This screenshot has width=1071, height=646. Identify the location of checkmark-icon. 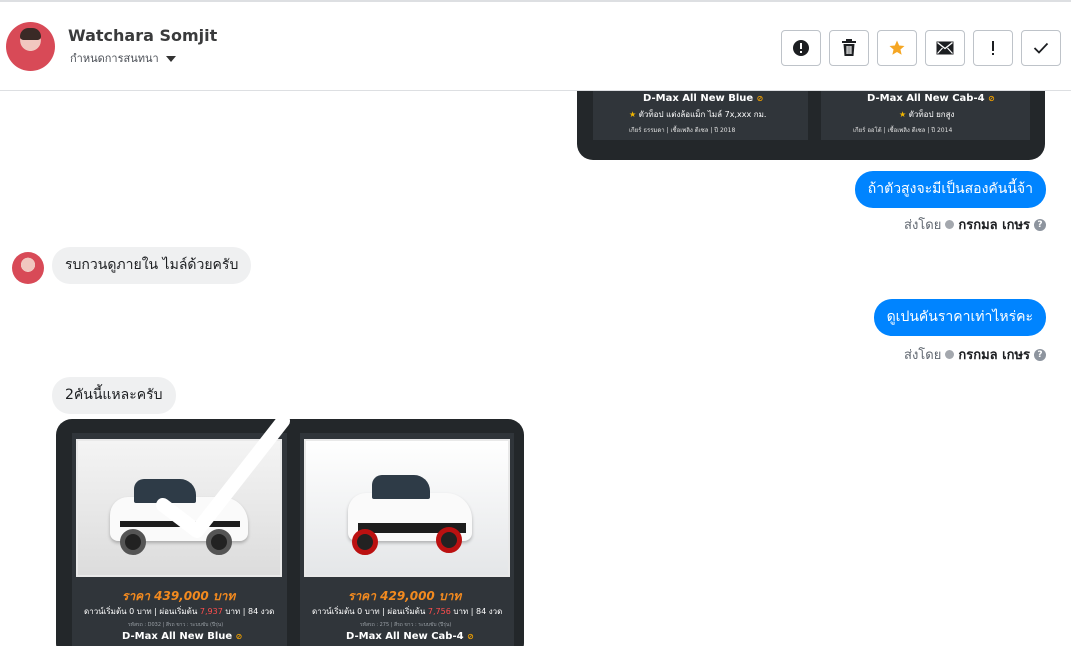
(1041, 48).